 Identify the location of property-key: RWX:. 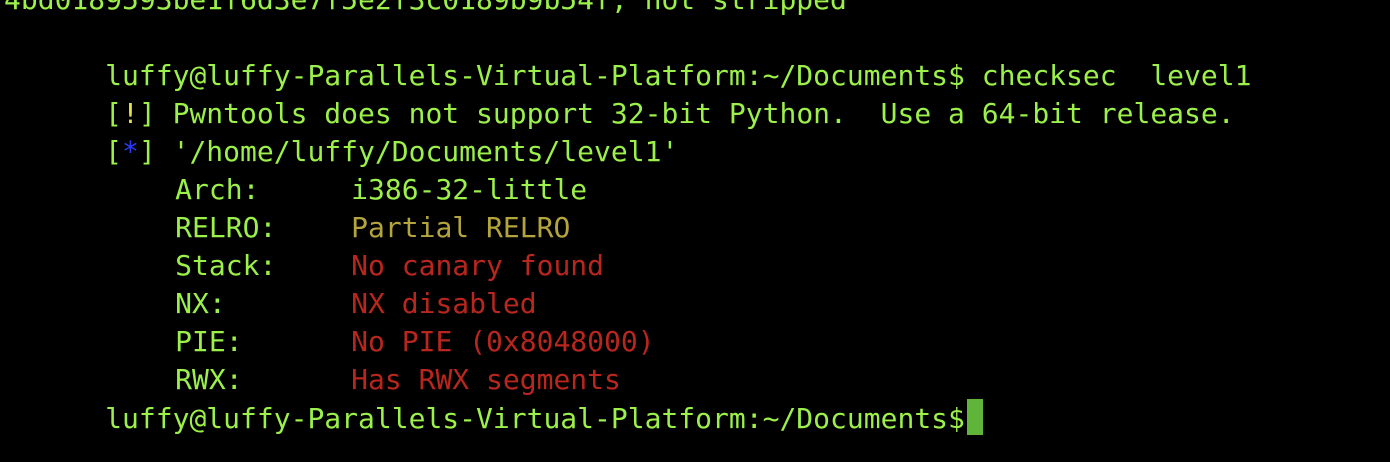
(209, 379).